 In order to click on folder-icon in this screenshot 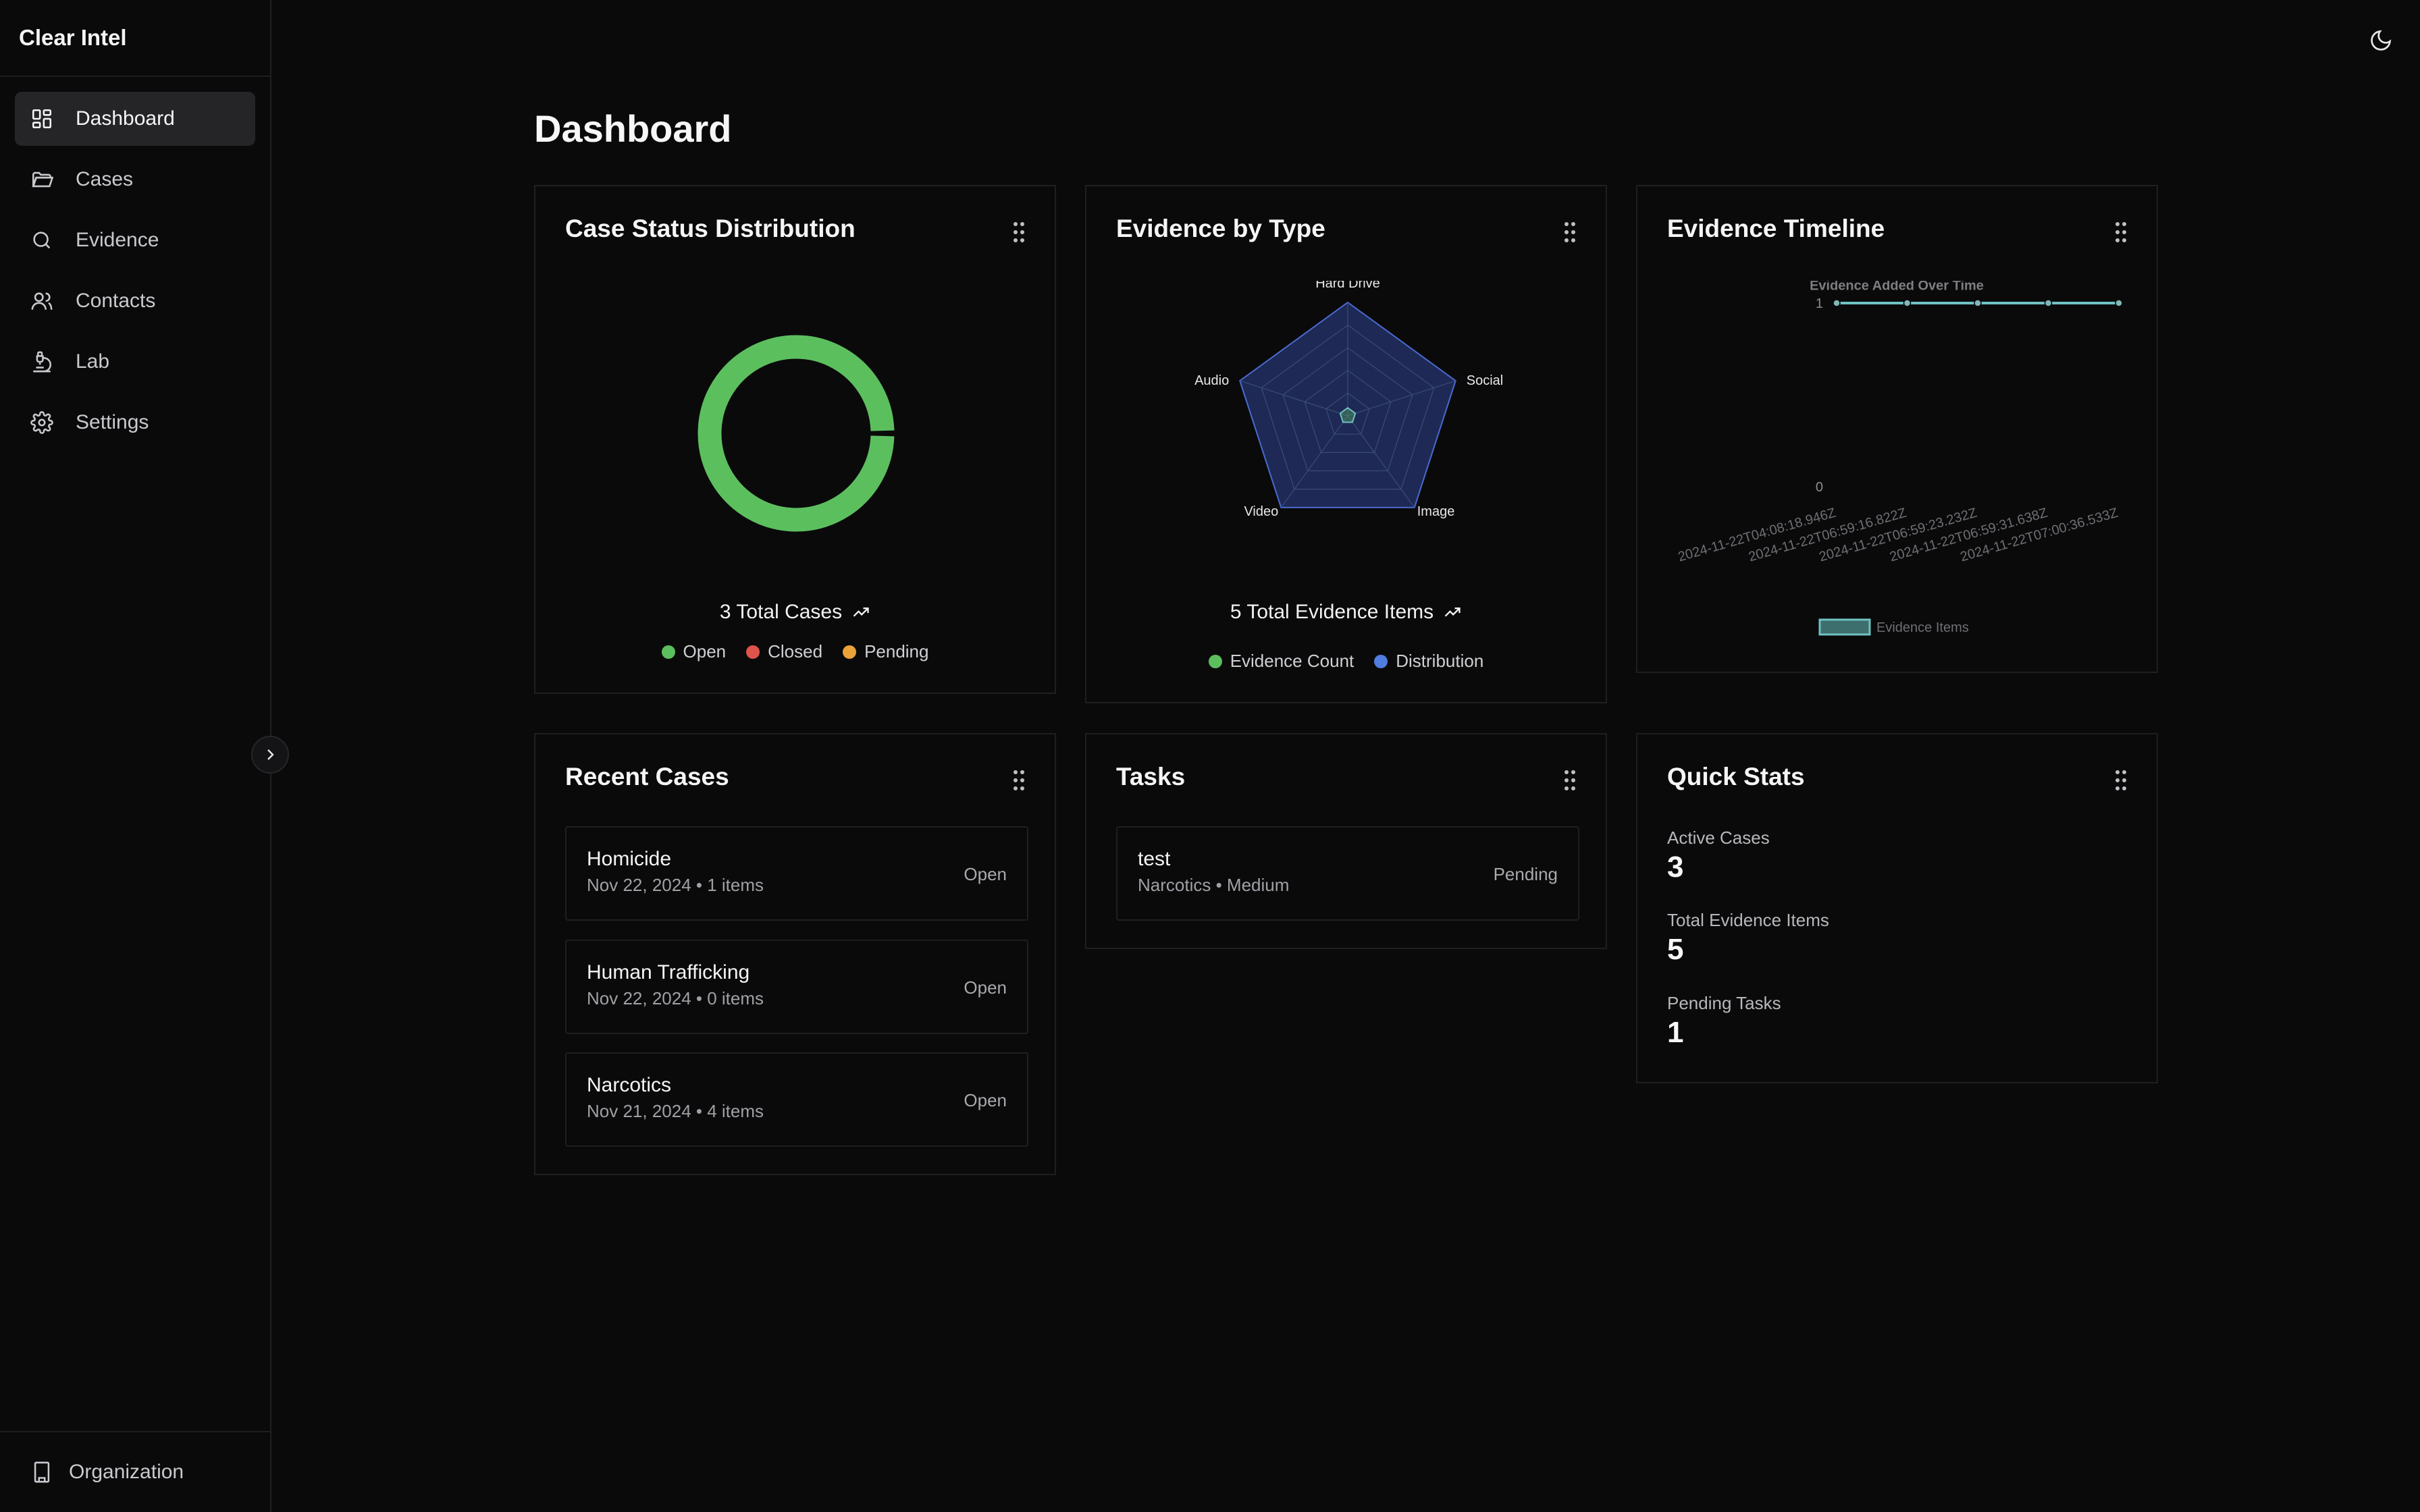, I will do `click(42, 179)`.